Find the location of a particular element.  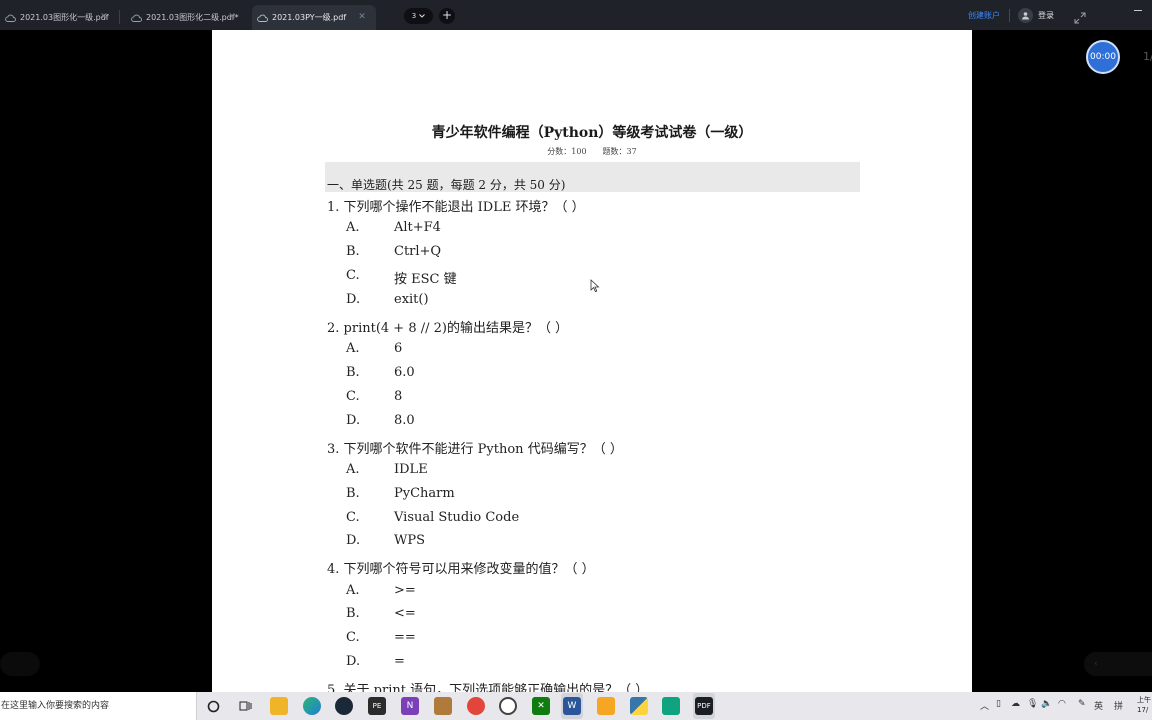

new-tab-button: + is located at coordinates (447, 16).